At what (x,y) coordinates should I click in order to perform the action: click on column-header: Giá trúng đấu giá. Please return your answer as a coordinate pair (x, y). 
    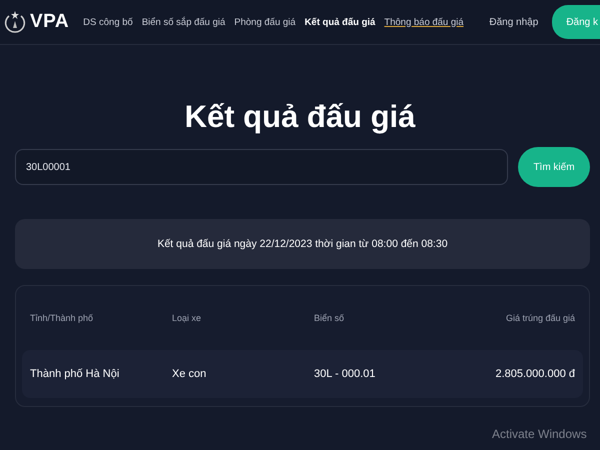
    Looking at the image, I should click on (539, 318).